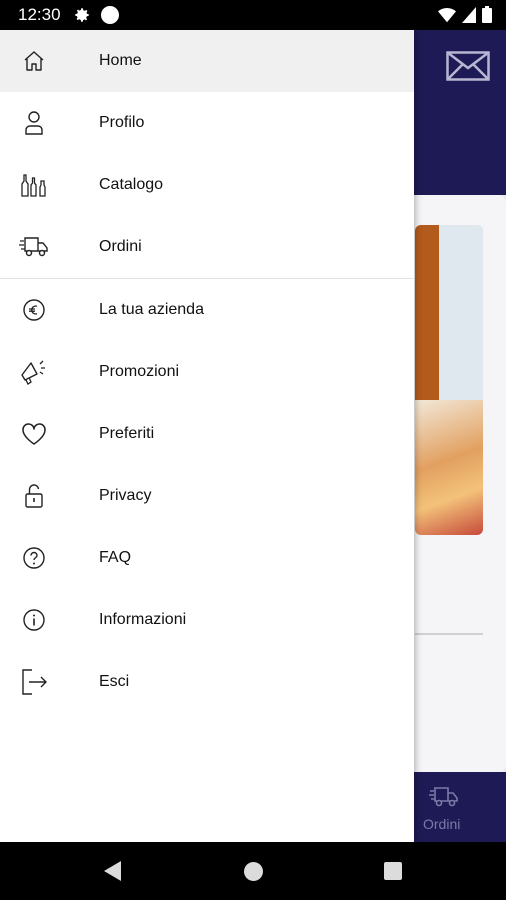  I want to click on person-icon, so click(34, 123).